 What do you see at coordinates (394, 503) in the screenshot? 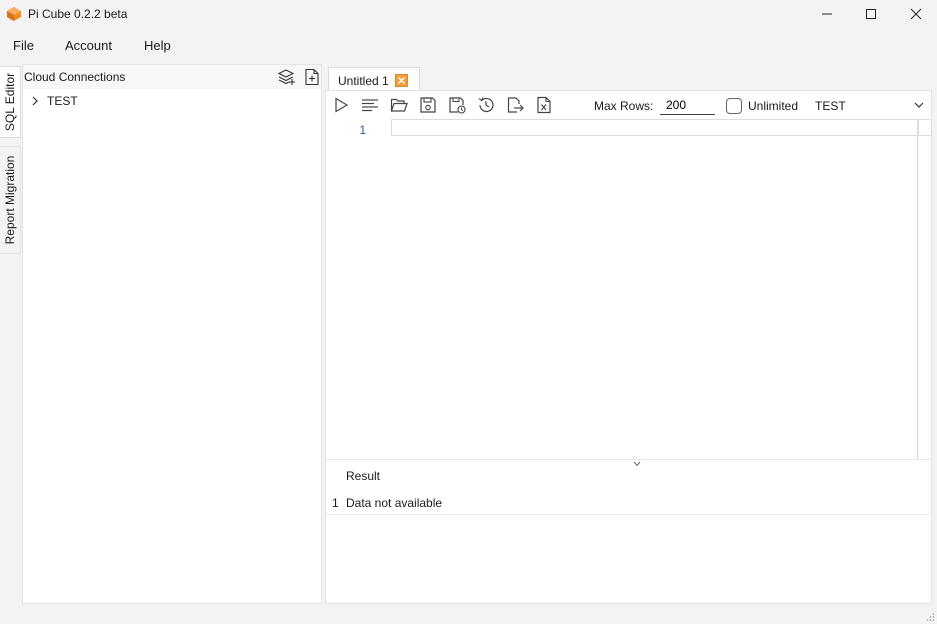
I see `result-row-text: Data not available` at bounding box center [394, 503].